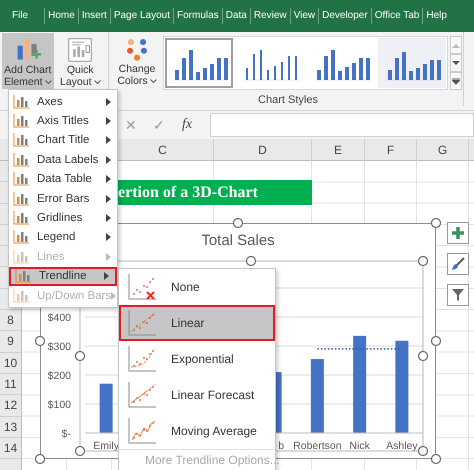 This screenshot has height=470, width=474. What do you see at coordinates (396, 16) in the screenshot?
I see `ribbon-tab: Office Tab` at bounding box center [396, 16].